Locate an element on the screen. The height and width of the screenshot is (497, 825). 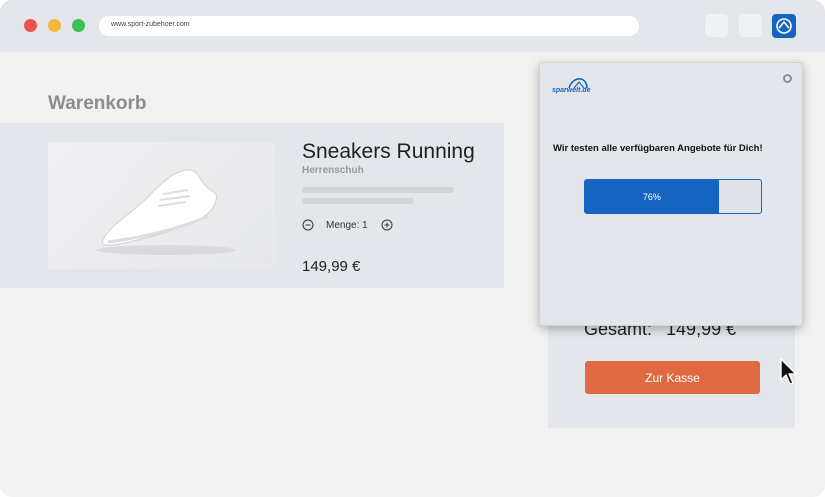
extension-button is located at coordinates (784, 26).